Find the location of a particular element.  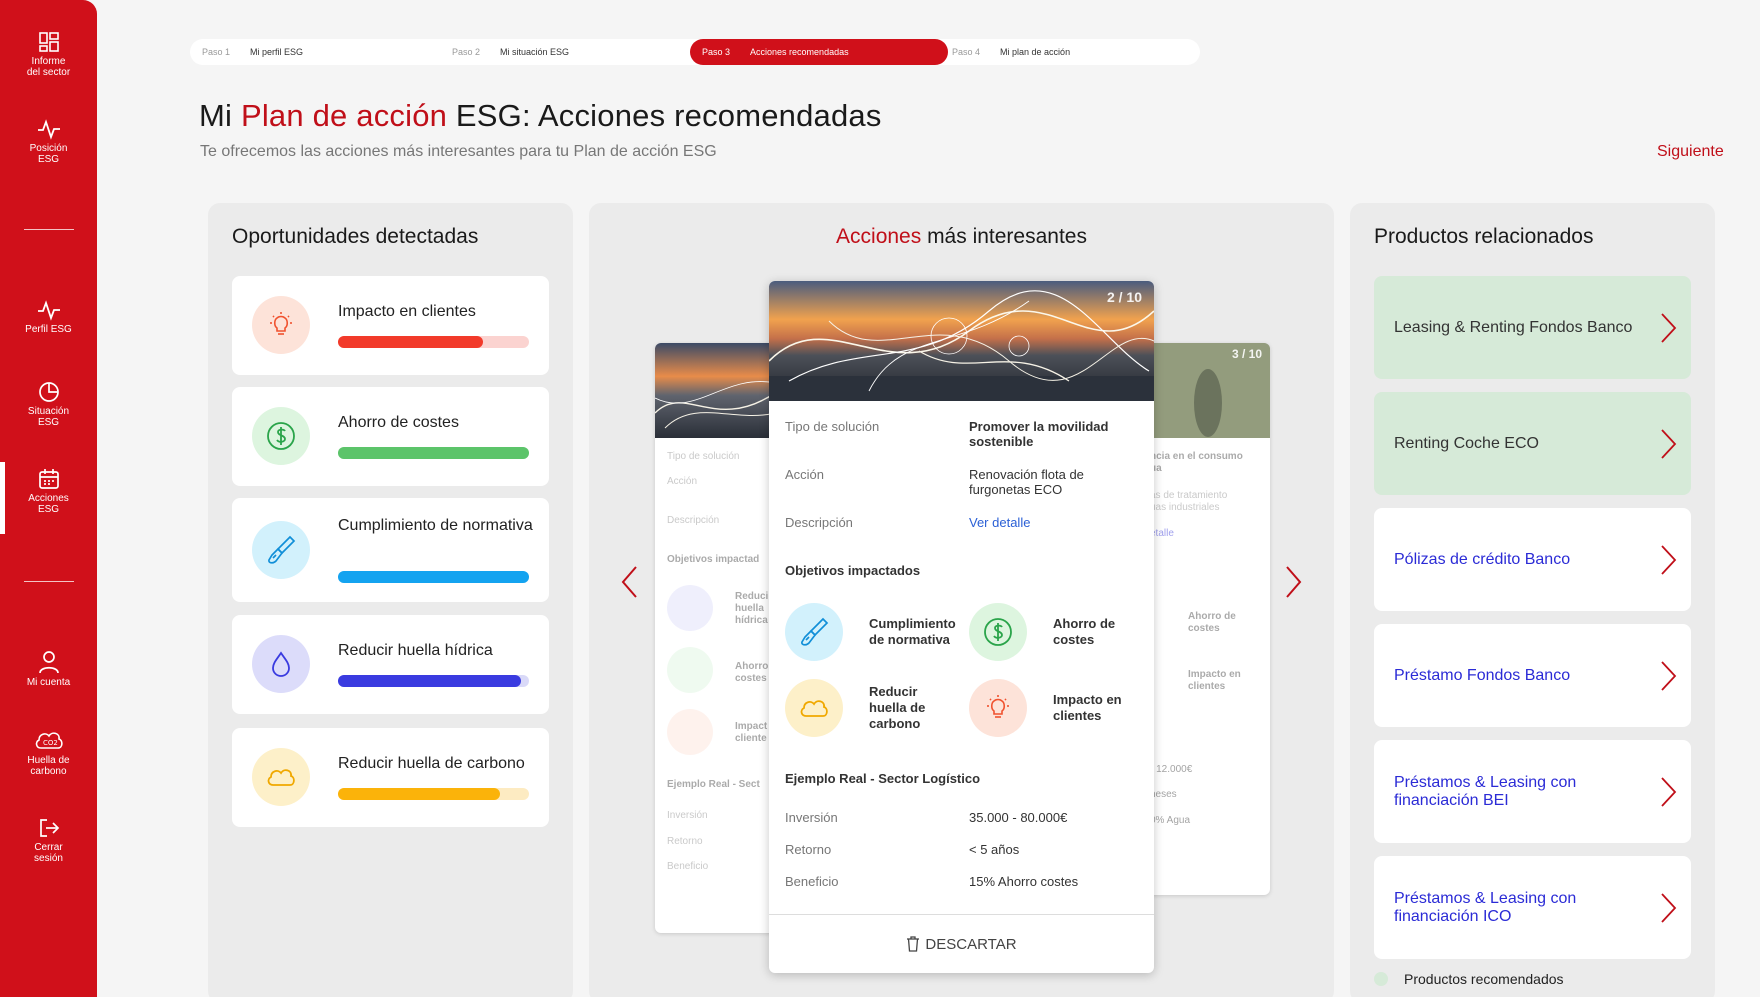

step-number: Paso 4 is located at coordinates (966, 52).